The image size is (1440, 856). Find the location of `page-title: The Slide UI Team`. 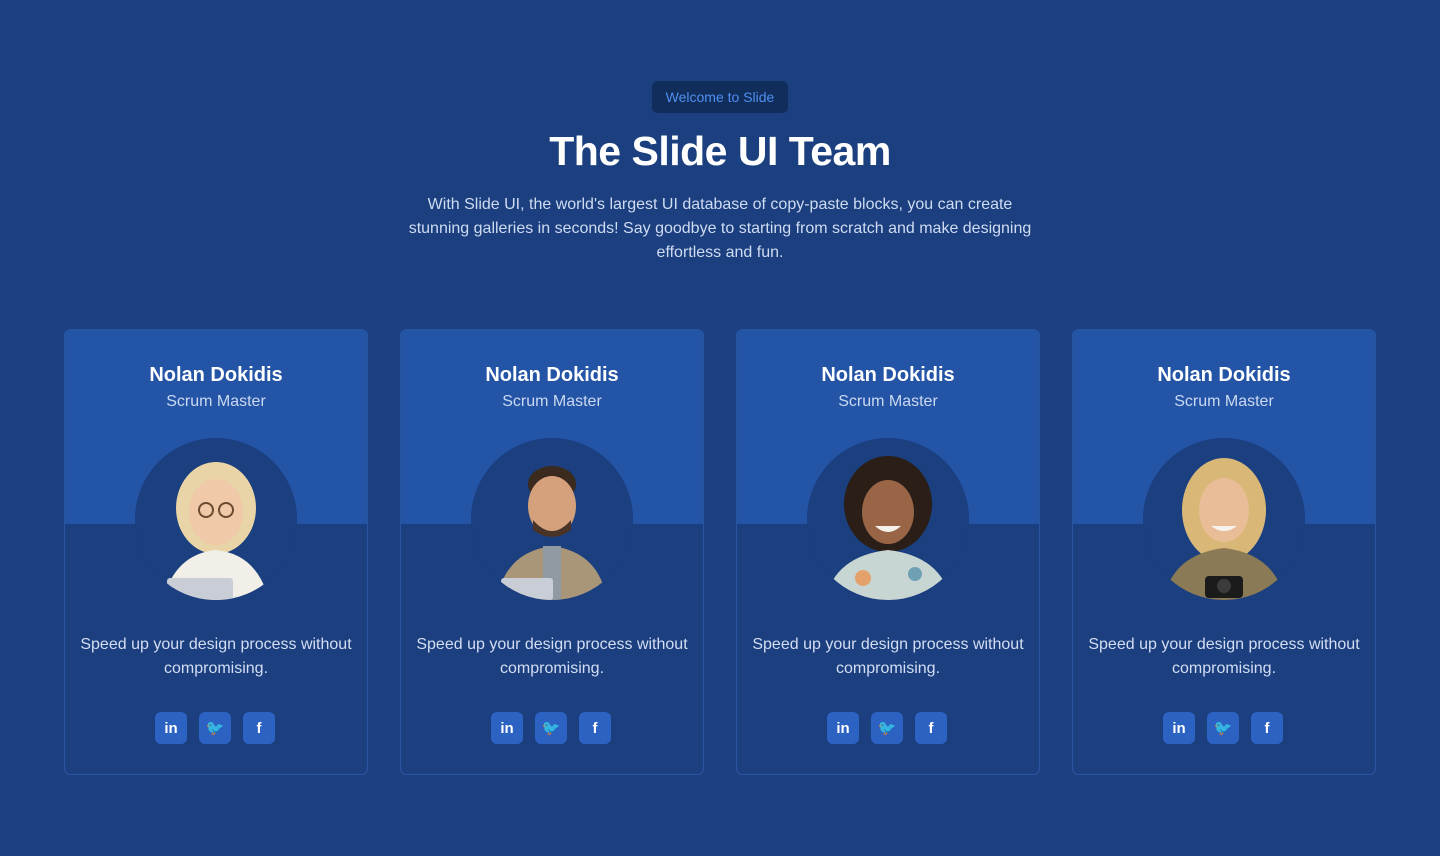

page-title: The Slide UI Team is located at coordinates (720, 151).